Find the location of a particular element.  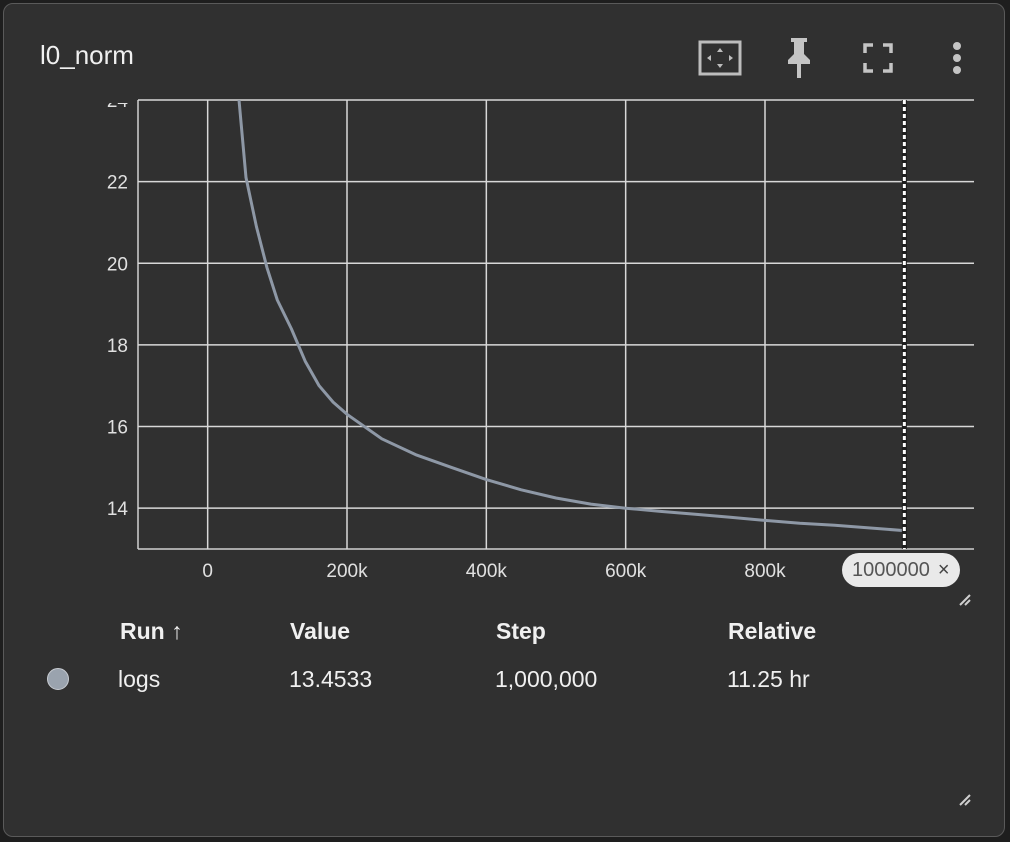

y-tick-label: 18 is located at coordinates (117, 346).